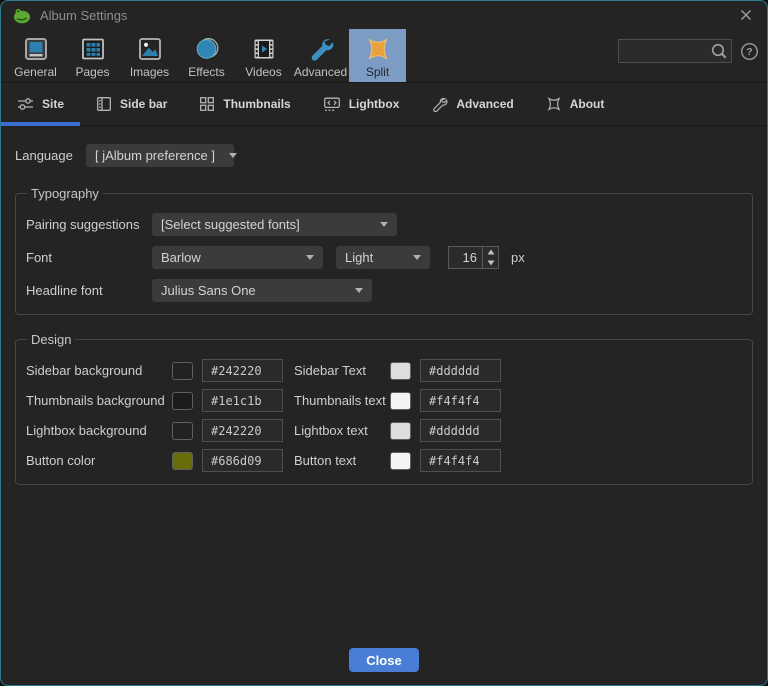 The width and height of the screenshot is (768, 686). What do you see at coordinates (131, 104) in the screenshot?
I see `tab-side-bar: Side bar` at bounding box center [131, 104].